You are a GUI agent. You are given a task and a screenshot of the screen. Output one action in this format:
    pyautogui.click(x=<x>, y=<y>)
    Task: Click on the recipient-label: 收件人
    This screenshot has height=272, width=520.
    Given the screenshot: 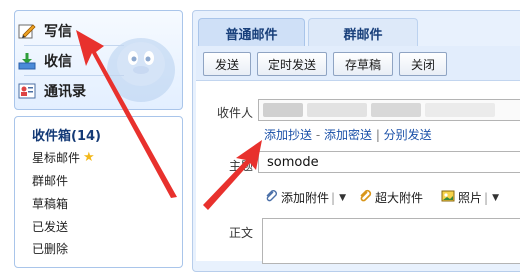 What is the action you would take?
    pyautogui.click(x=234, y=113)
    